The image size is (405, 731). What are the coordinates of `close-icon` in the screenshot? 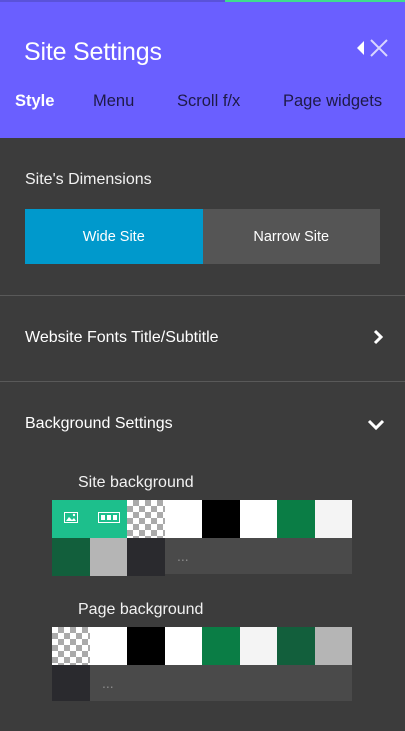 It's located at (379, 48).